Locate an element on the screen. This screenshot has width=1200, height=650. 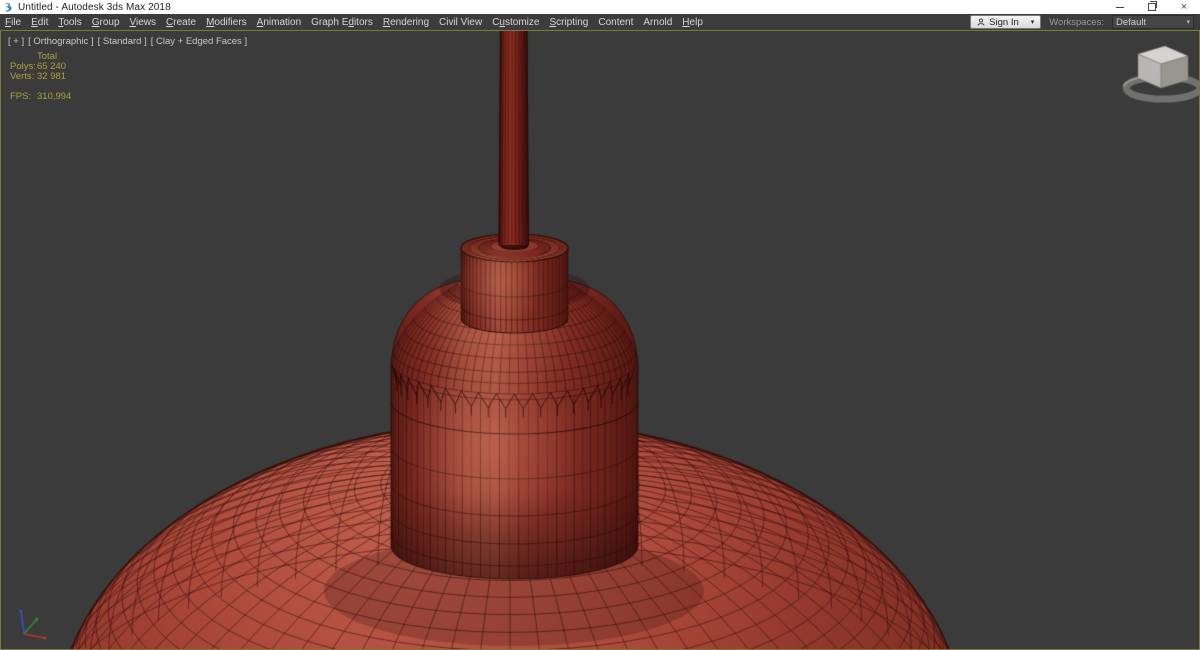
menu-bar-right: Sign In ▾ Workspaces: Default ▾ is located at coordinates (1085, 22).